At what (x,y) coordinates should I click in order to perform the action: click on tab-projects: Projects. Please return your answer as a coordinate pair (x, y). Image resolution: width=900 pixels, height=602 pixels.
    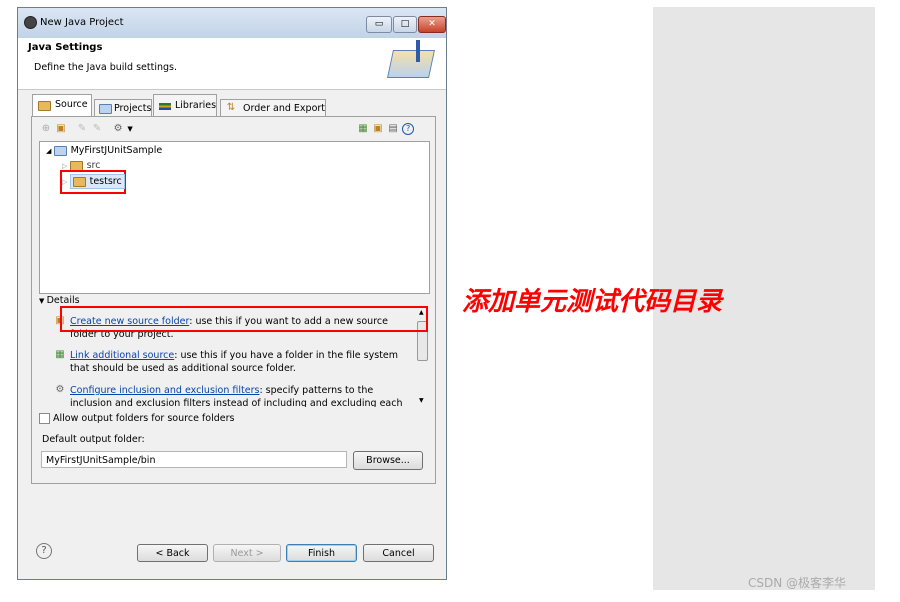
    Looking at the image, I should click on (123, 108).